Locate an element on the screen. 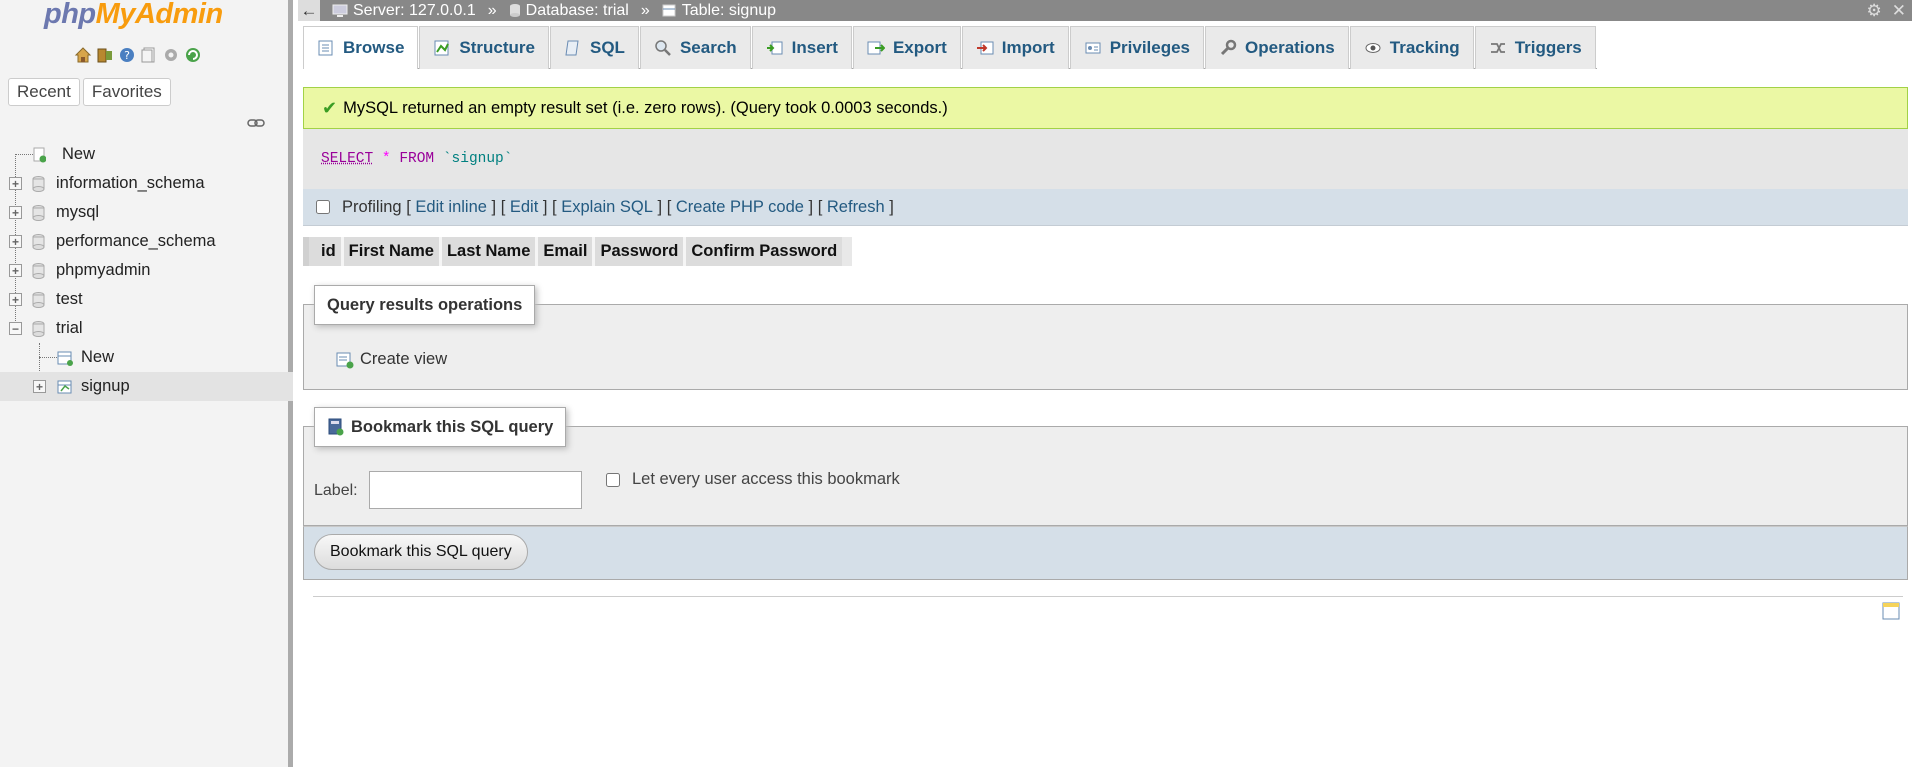 The image size is (1912, 767). browse-icon is located at coordinates (325, 48).